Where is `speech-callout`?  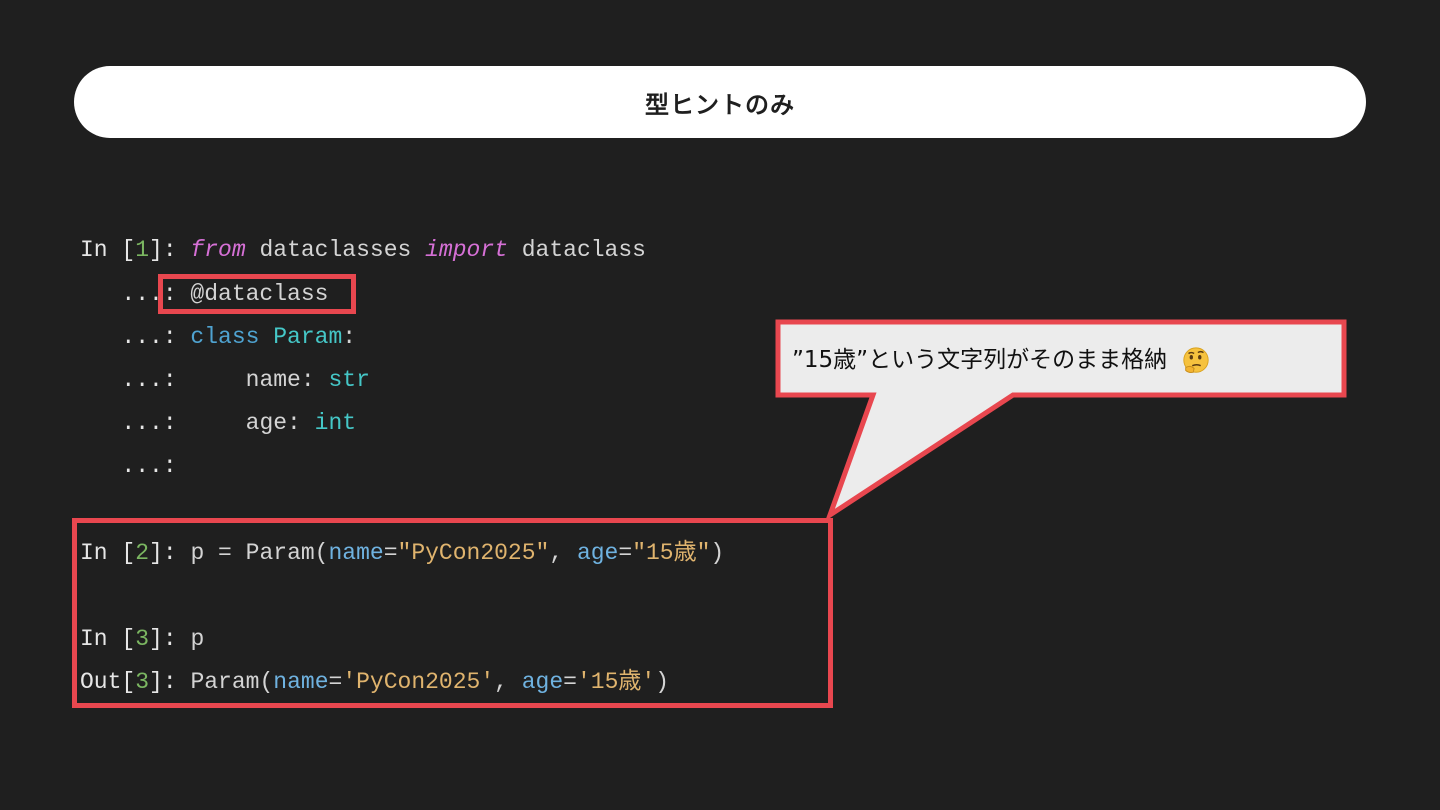
speech-callout is located at coordinates (1061, 420).